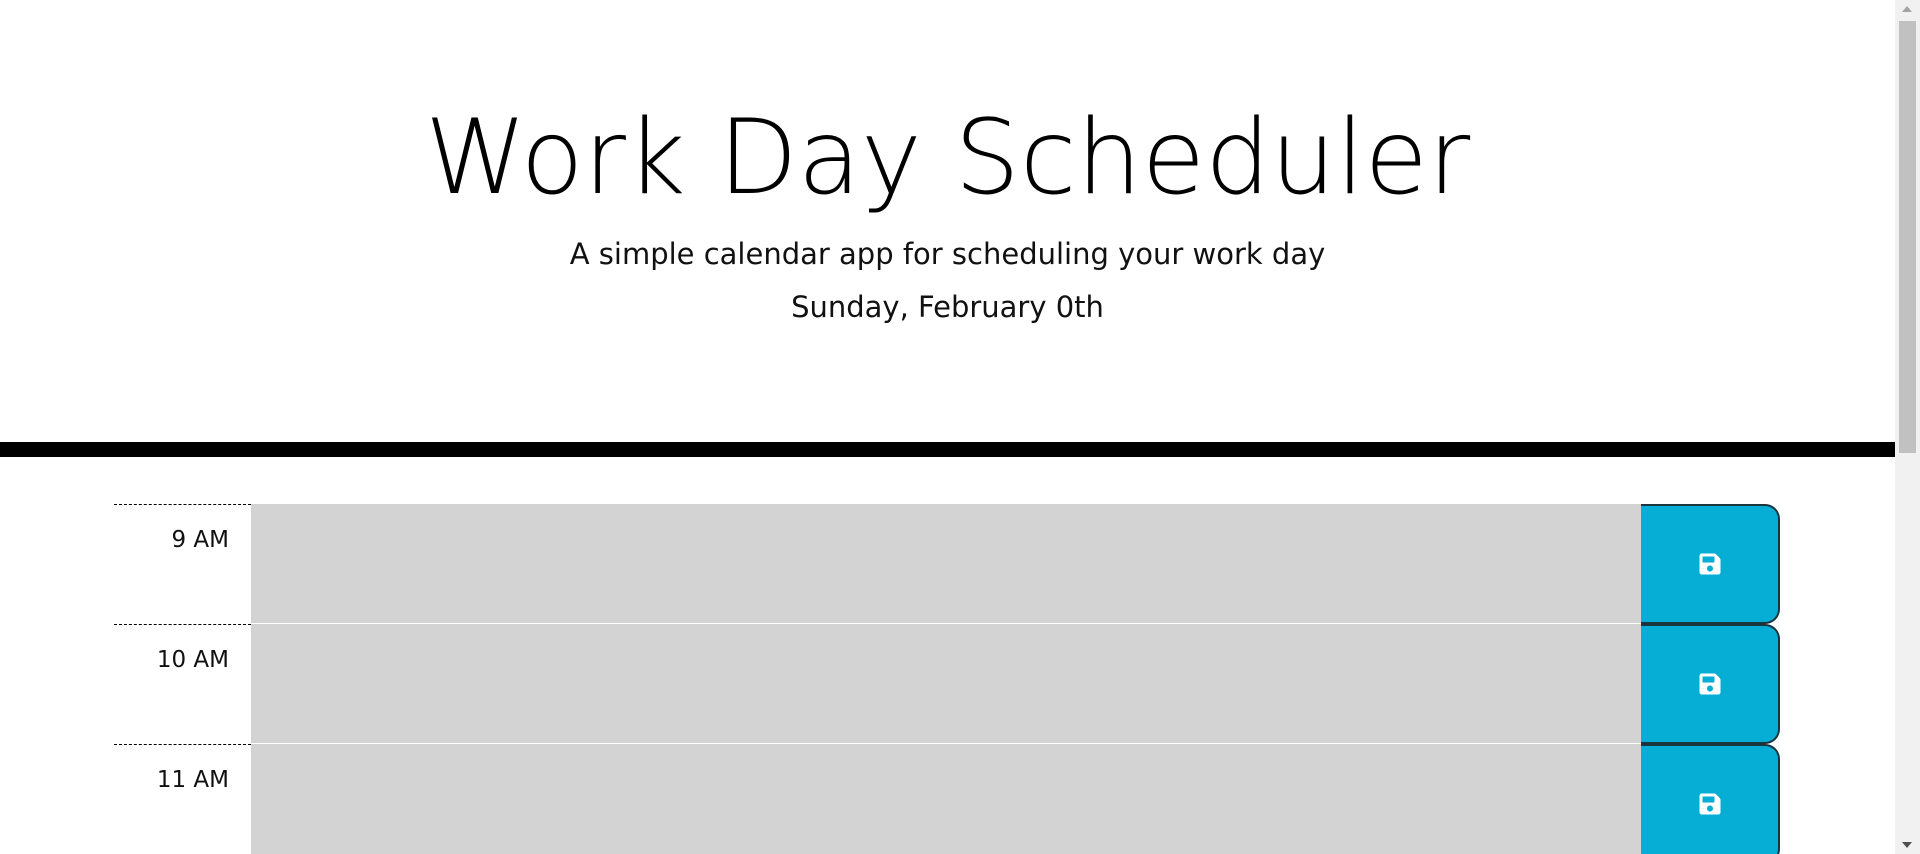 The height and width of the screenshot is (854, 1920). What do you see at coordinates (1907, 845) in the screenshot?
I see `scroll-down-arrow-icon` at bounding box center [1907, 845].